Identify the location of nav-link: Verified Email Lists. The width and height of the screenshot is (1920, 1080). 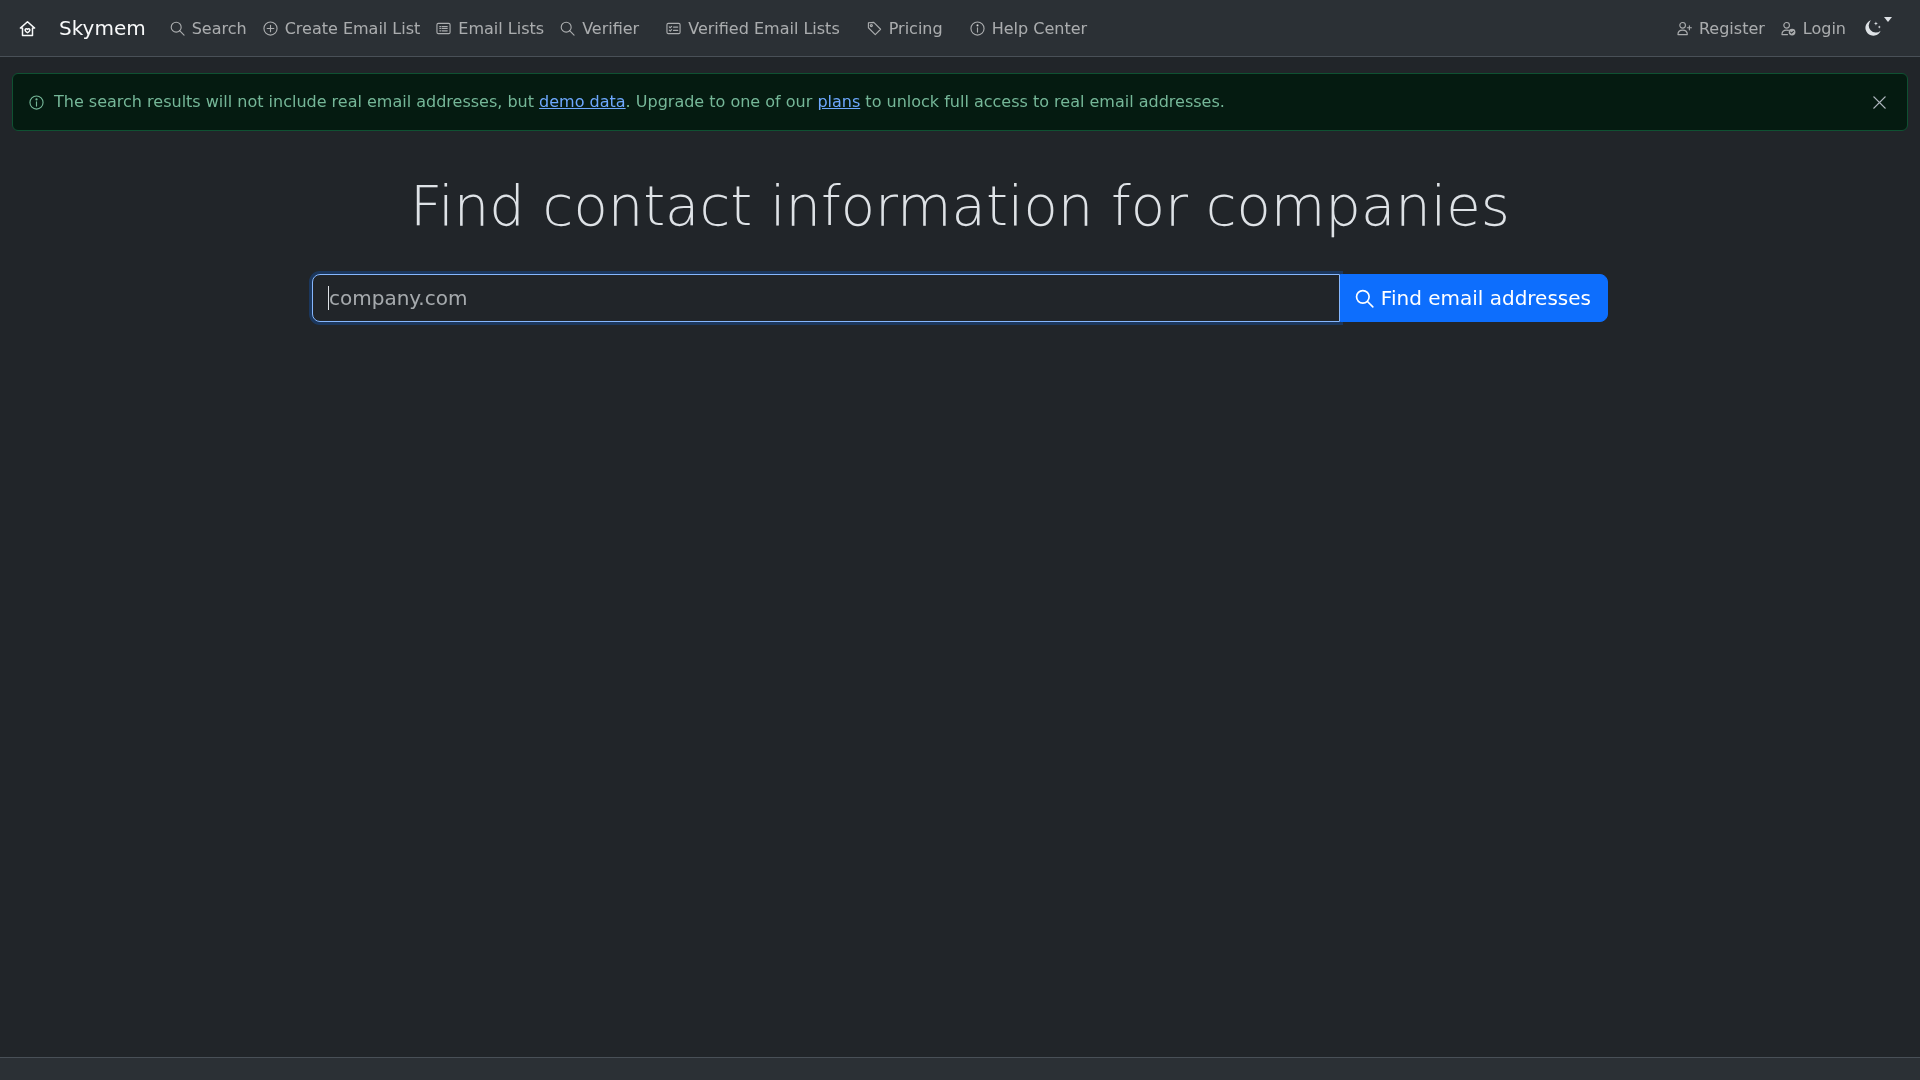
(753, 28).